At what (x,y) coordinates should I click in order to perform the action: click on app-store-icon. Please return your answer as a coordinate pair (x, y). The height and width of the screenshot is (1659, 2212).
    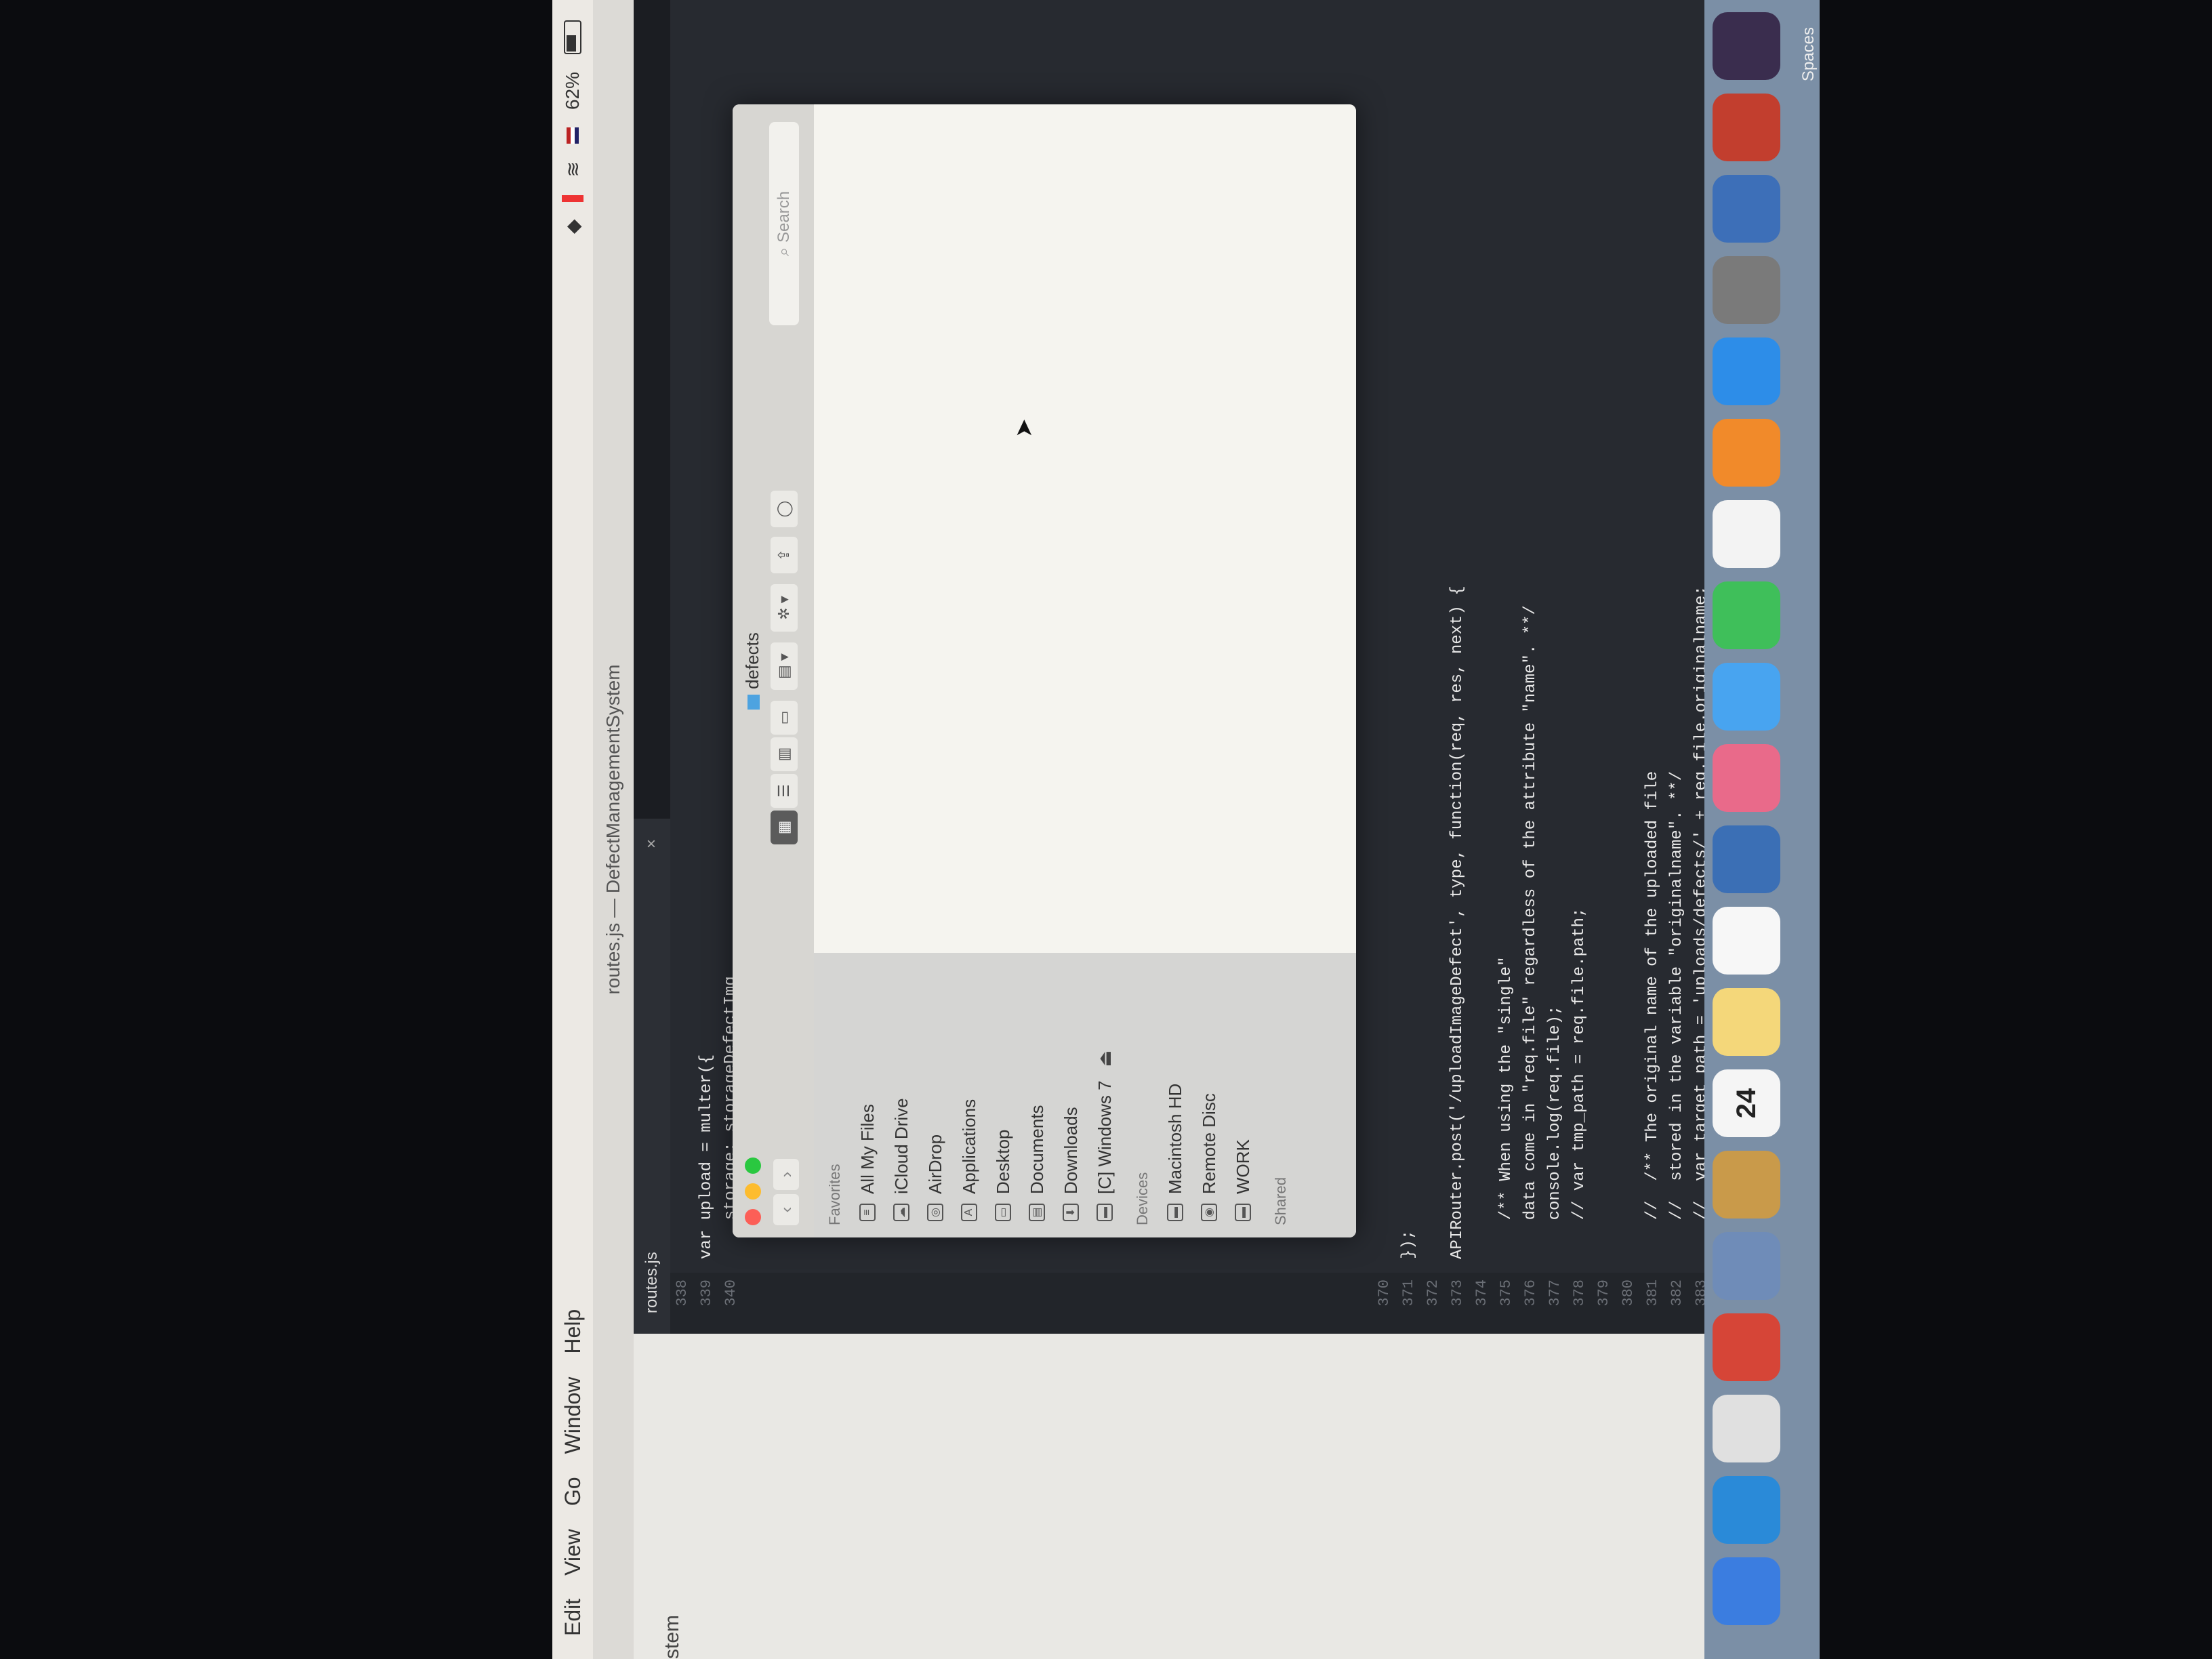
    Looking at the image, I should click on (1746, 371).